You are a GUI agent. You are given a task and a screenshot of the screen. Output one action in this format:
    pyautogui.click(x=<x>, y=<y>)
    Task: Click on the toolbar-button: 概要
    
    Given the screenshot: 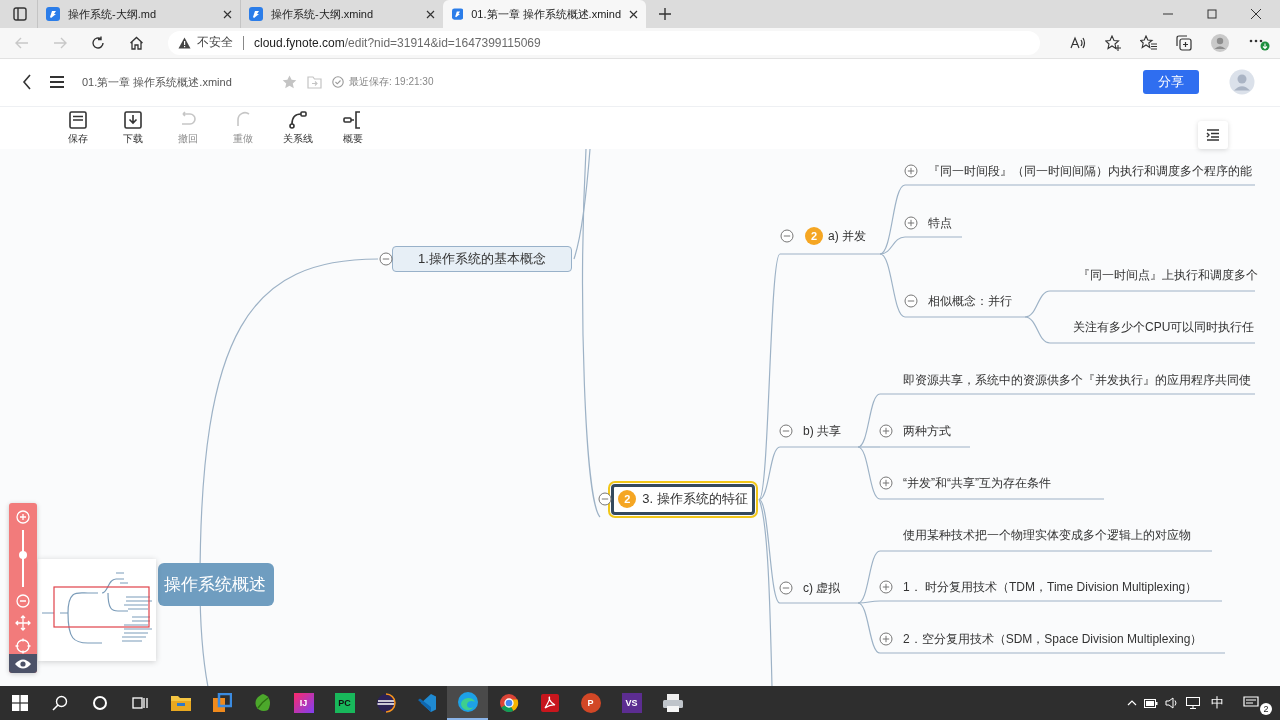 What is the action you would take?
    pyautogui.click(x=353, y=127)
    